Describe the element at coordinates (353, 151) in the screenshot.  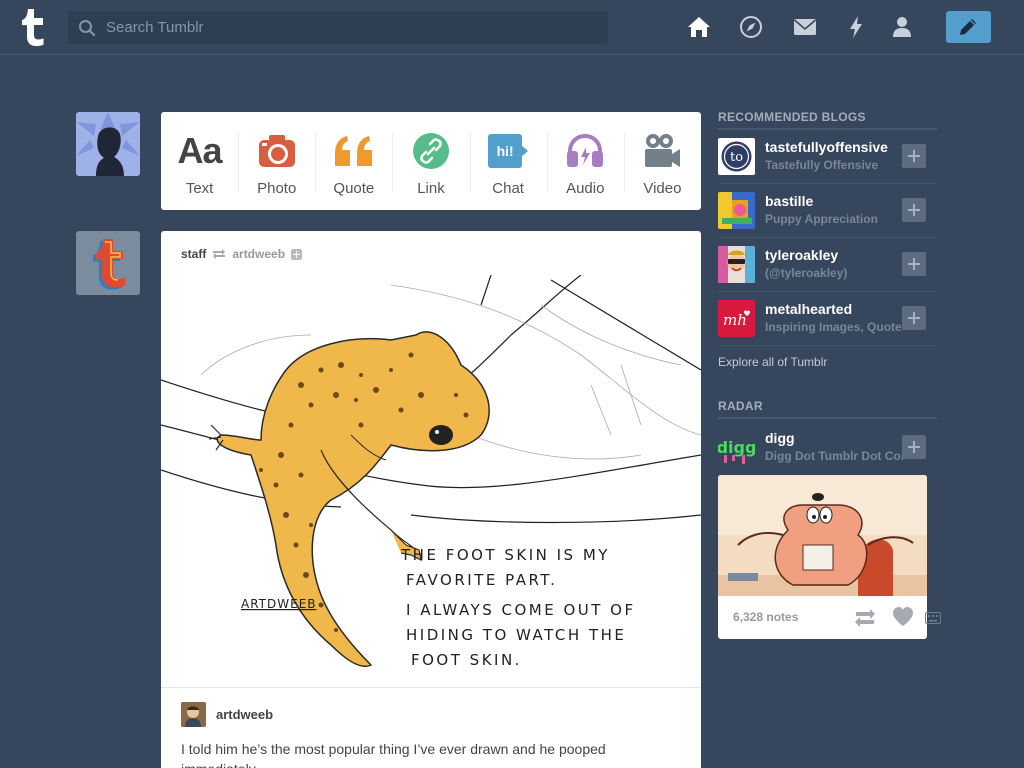
I see `quote-icon` at that location.